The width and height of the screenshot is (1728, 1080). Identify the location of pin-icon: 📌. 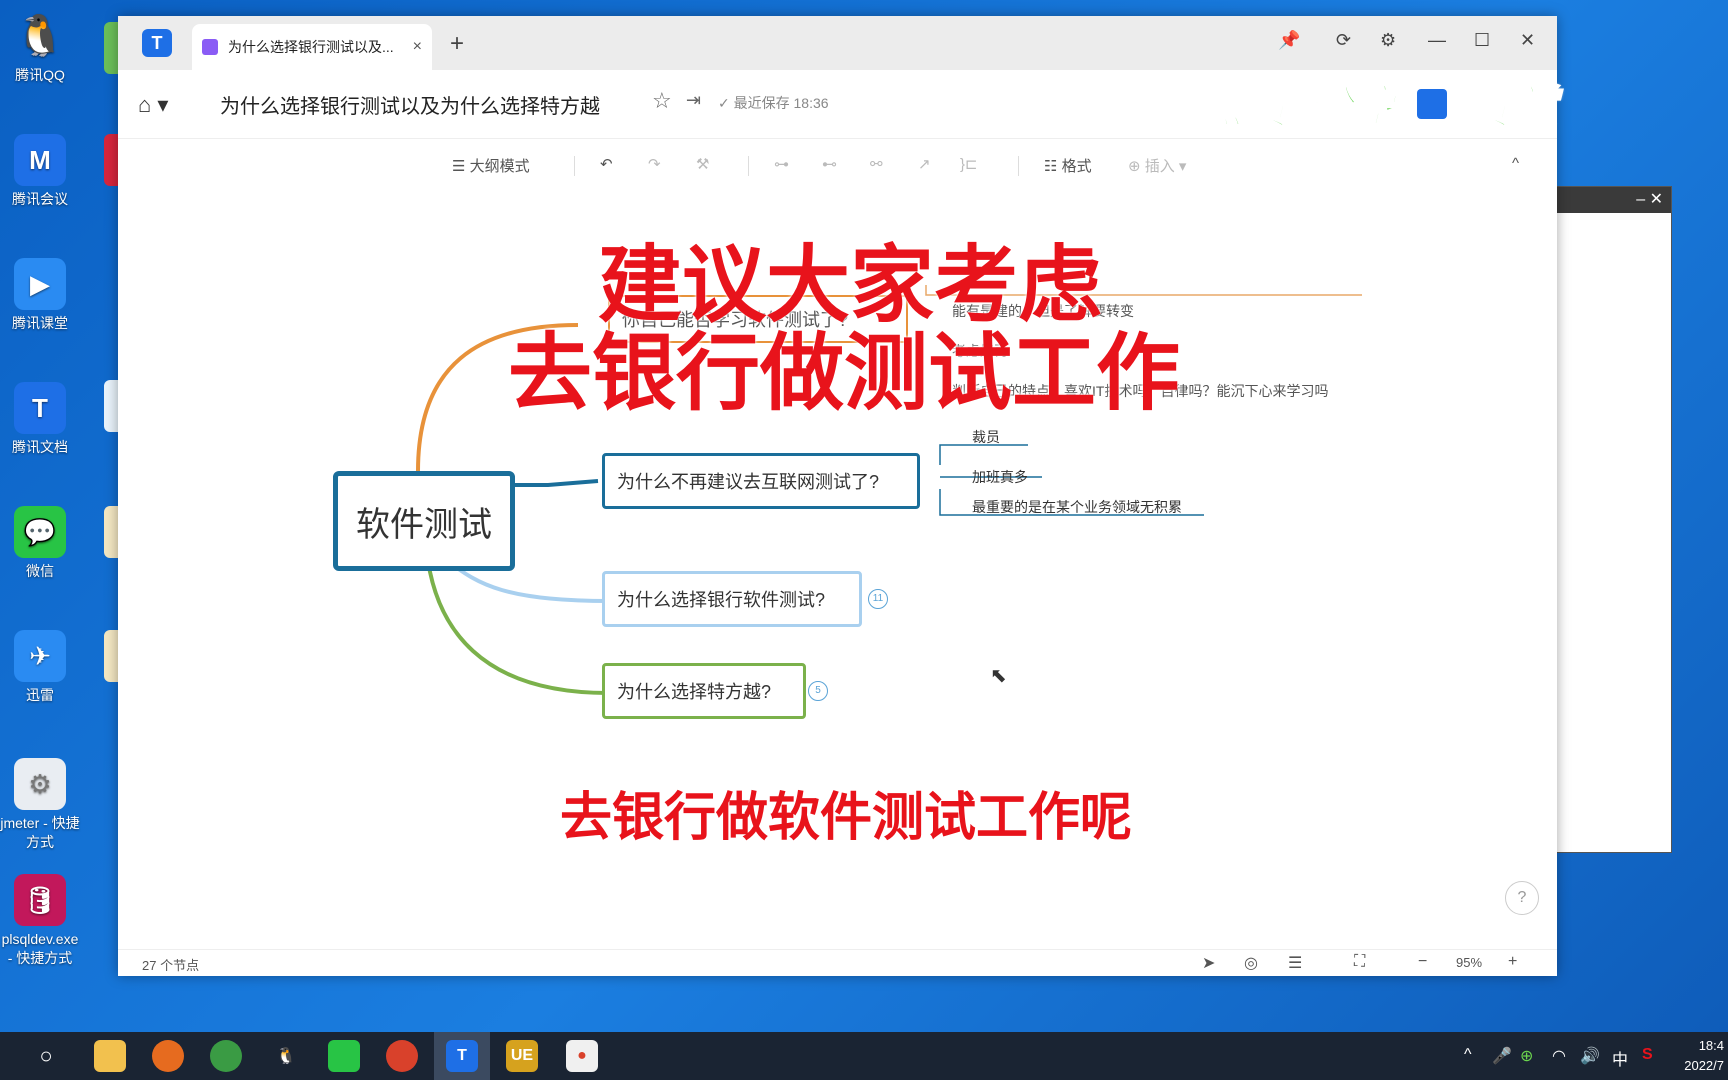
(1289, 40).